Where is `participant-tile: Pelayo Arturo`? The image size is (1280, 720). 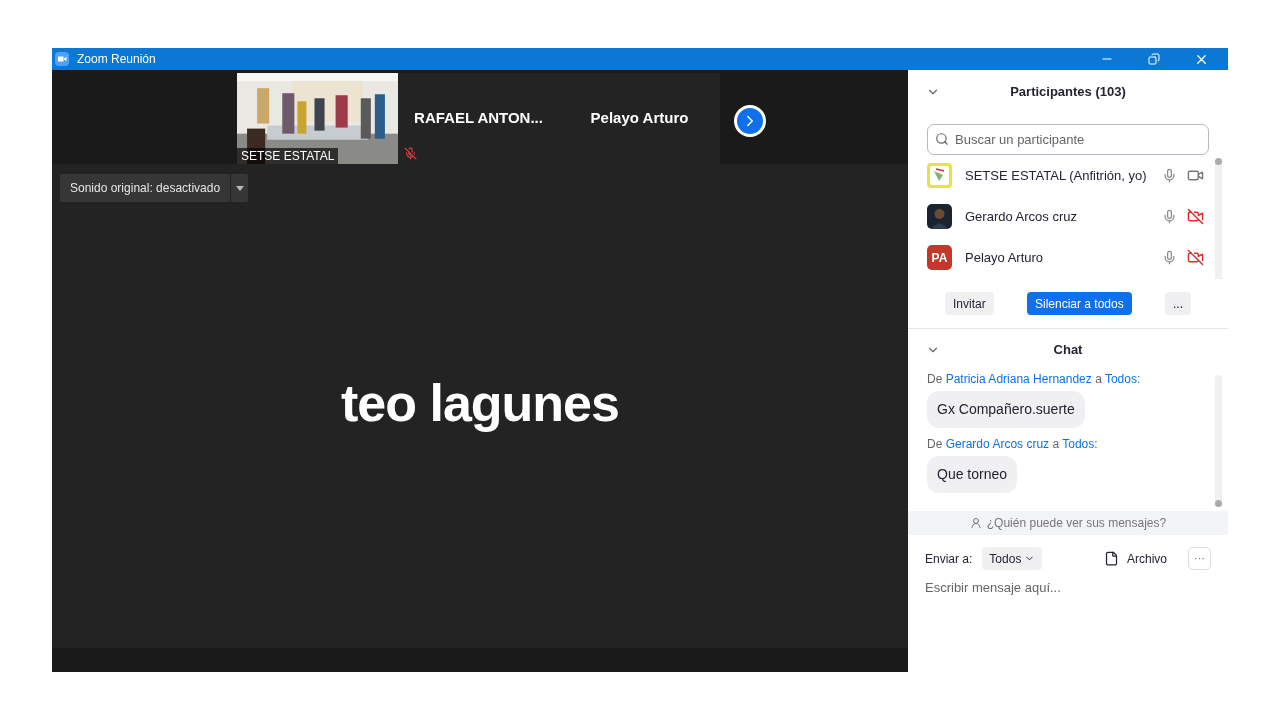 participant-tile: Pelayo Arturo is located at coordinates (639, 118).